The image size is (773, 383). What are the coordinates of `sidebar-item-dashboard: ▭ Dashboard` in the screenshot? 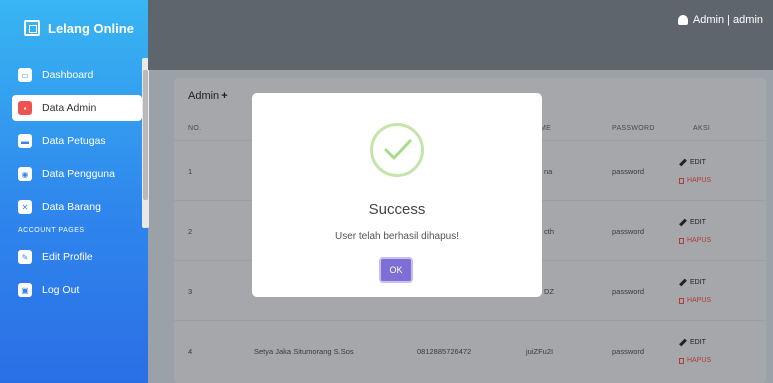 It's located at (77, 75).